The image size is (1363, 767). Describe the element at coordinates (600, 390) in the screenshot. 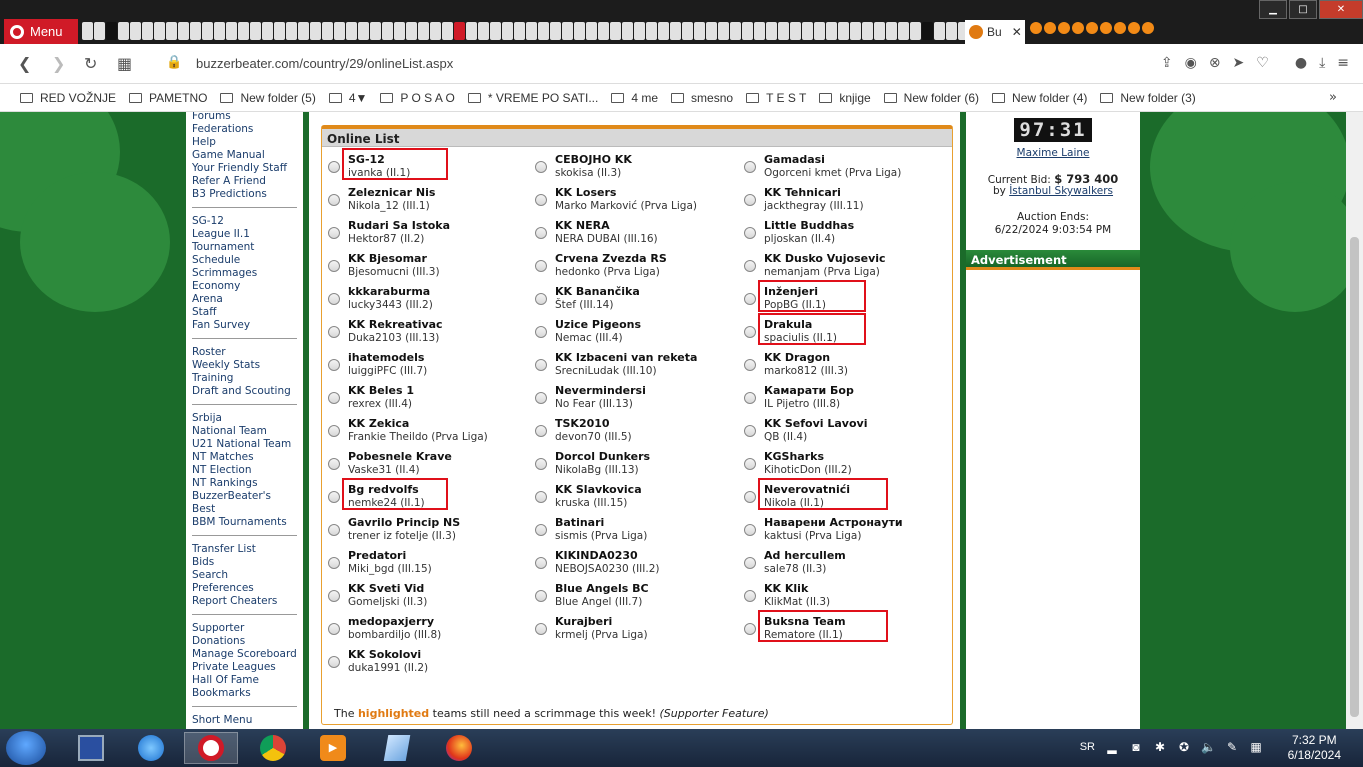

I see `team-name-link: Nevermindersi` at that location.